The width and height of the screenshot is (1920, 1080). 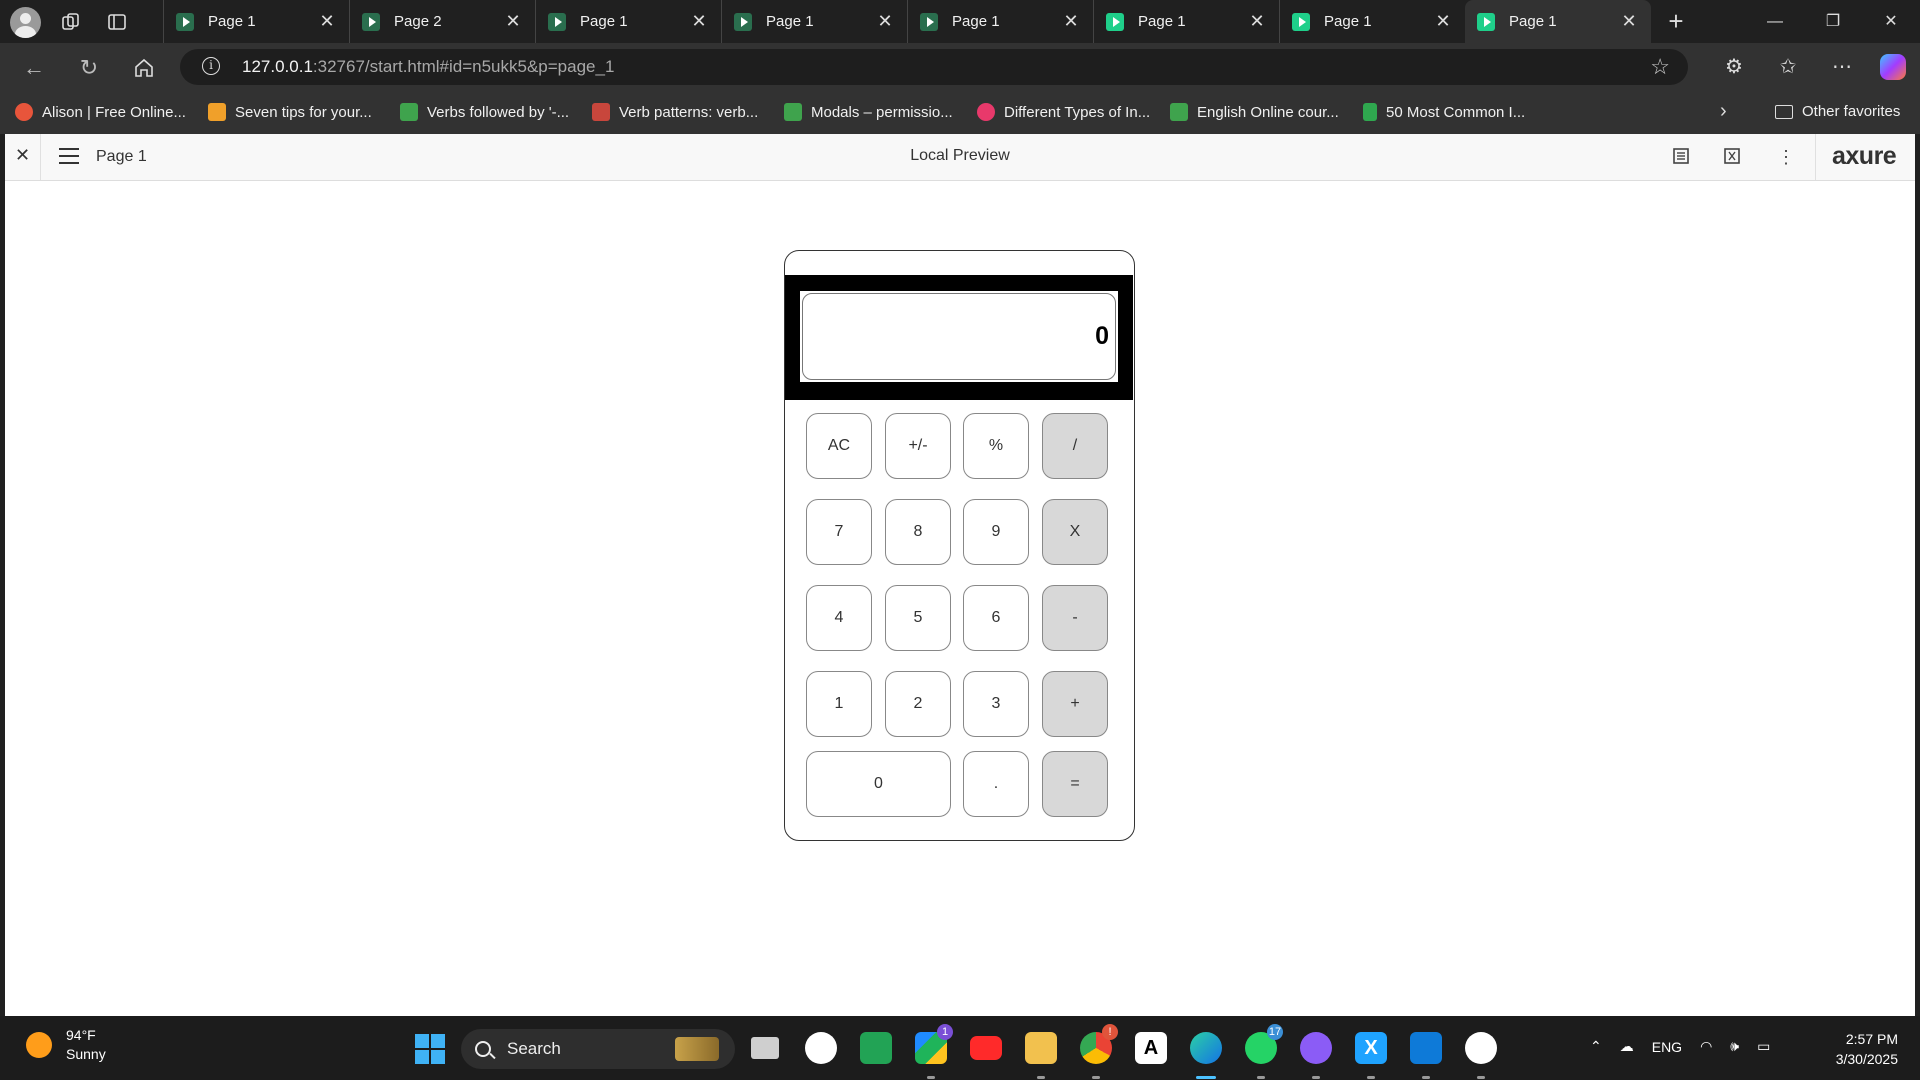 I want to click on favorites-icon: ✩, so click(x=1788, y=67).